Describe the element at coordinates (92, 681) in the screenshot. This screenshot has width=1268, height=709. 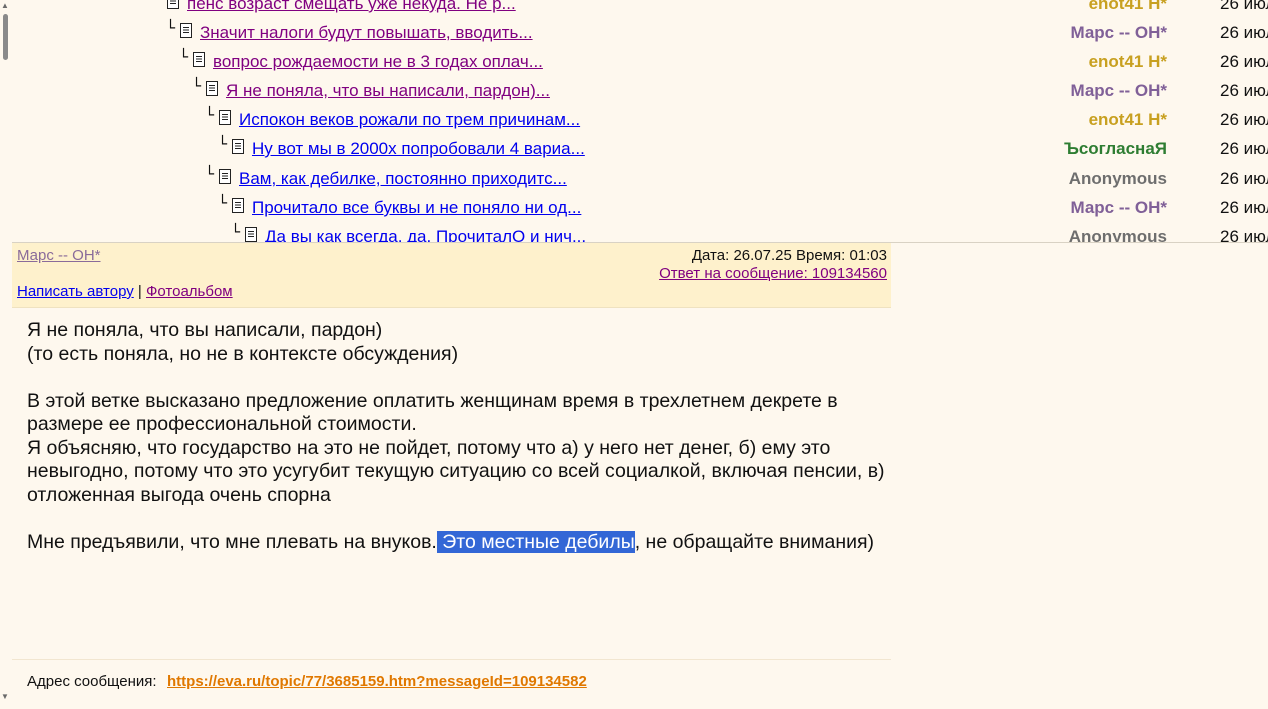
I see `address-label: Адрес сообщения:` at that location.